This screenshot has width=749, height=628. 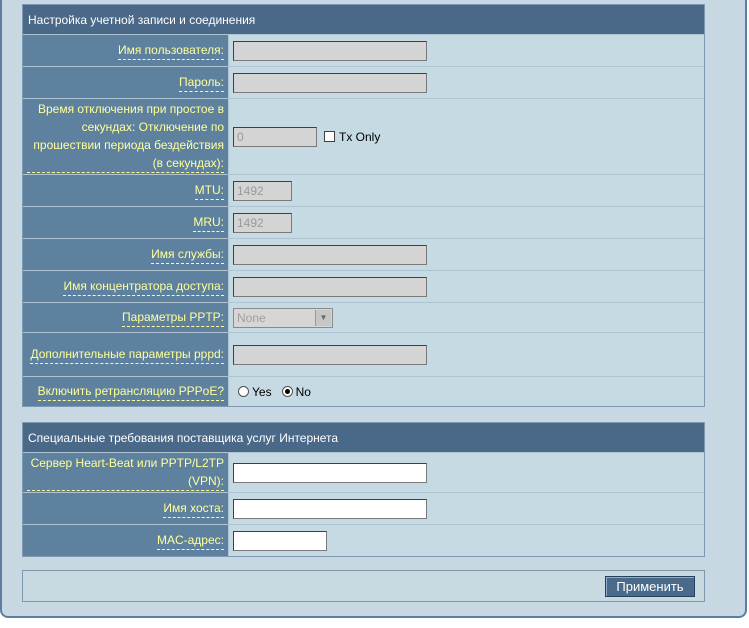 I want to click on access-concentrator-input, so click(x=330, y=286).